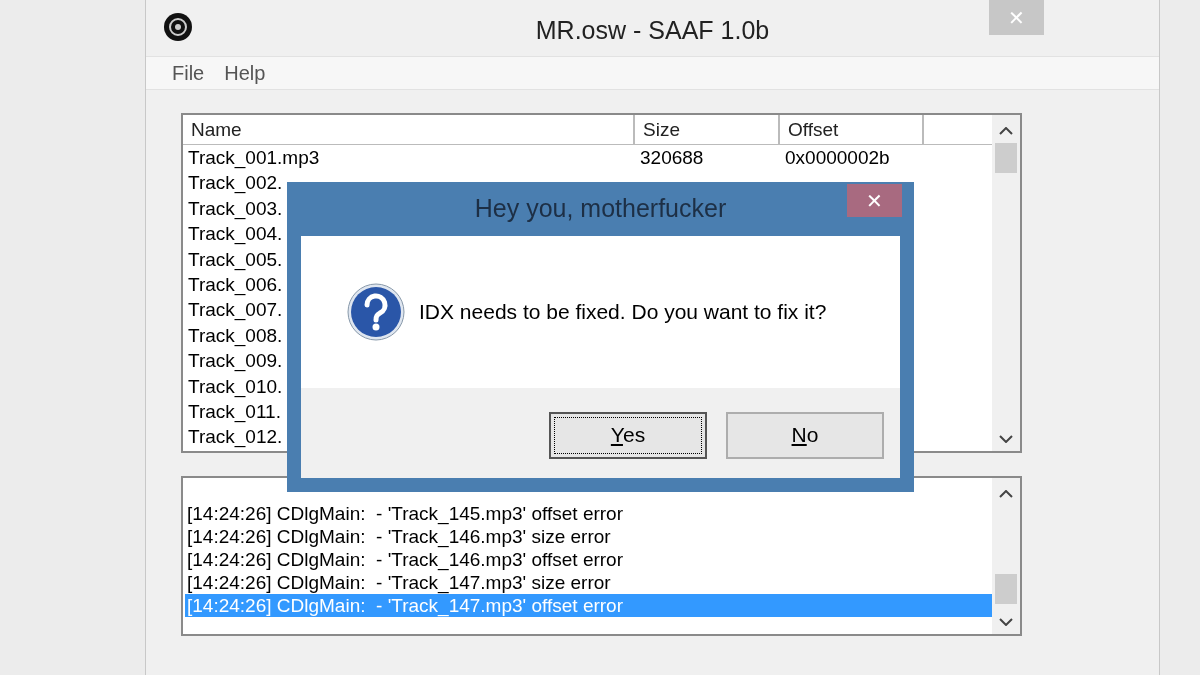  Describe the element at coordinates (623, 312) in the screenshot. I see `dialog-message: IDX needs to be fixed. Do you want to fix it?` at that location.